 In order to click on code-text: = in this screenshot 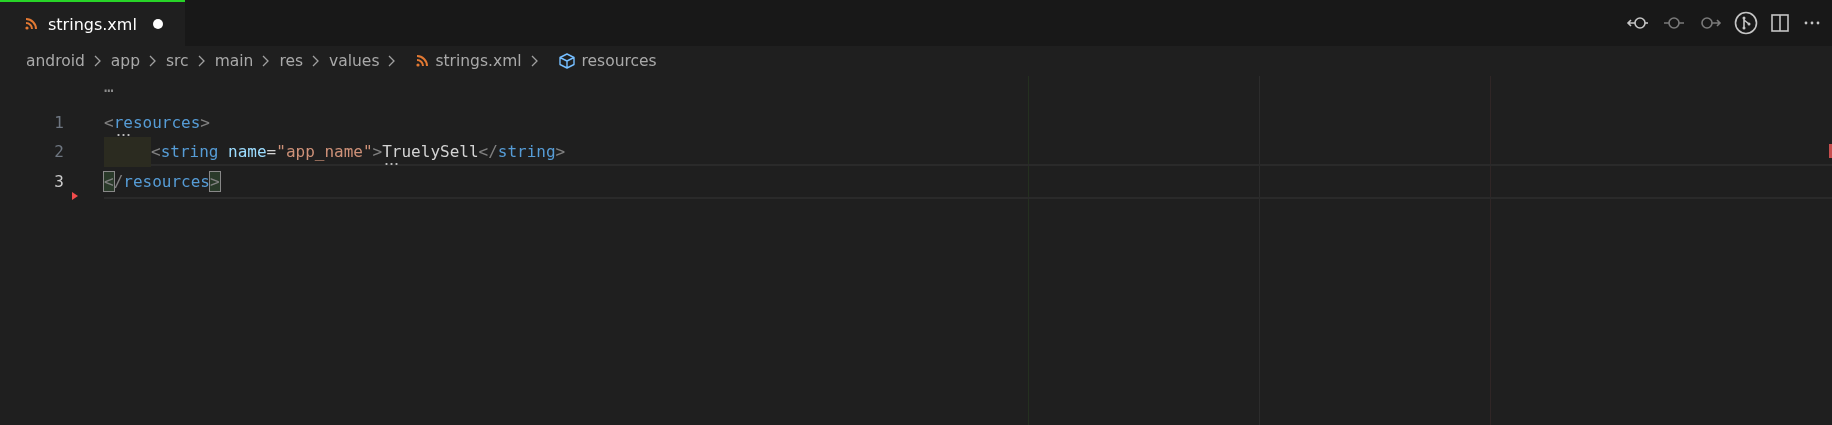, I will do `click(271, 152)`.